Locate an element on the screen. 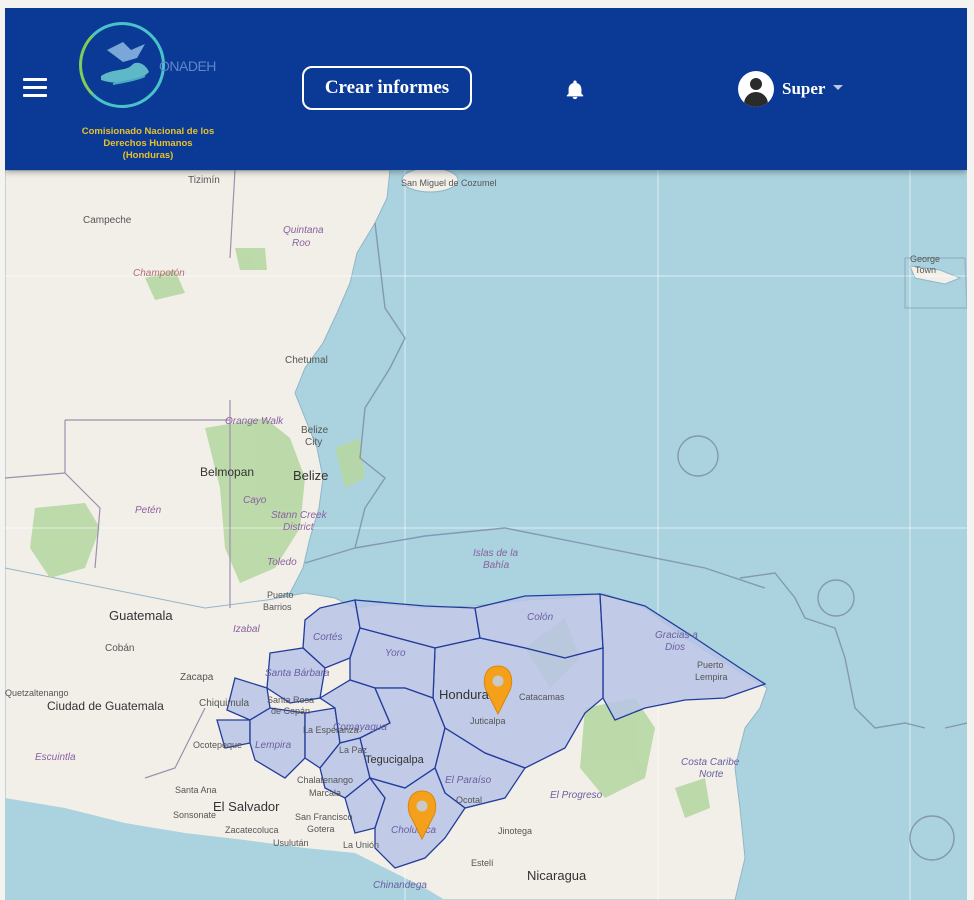  label-juticalpa: Juticalpa is located at coordinates (488, 721).